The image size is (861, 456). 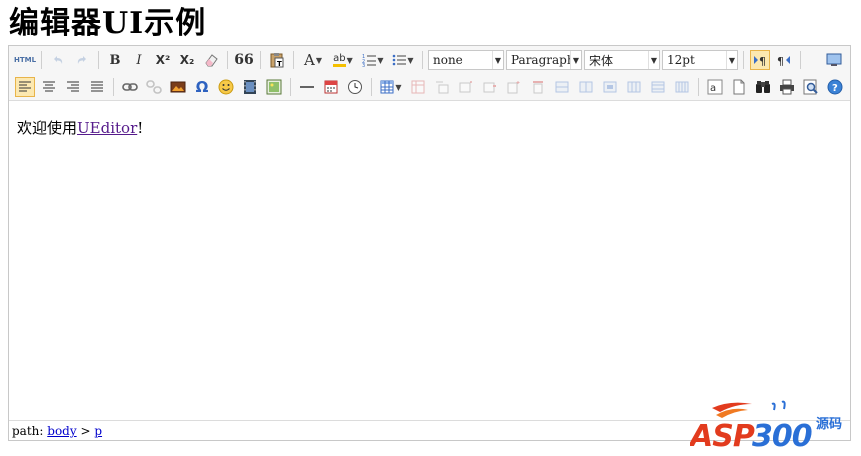 What do you see at coordinates (274, 87) in the screenshot?
I see `attachment-button` at bounding box center [274, 87].